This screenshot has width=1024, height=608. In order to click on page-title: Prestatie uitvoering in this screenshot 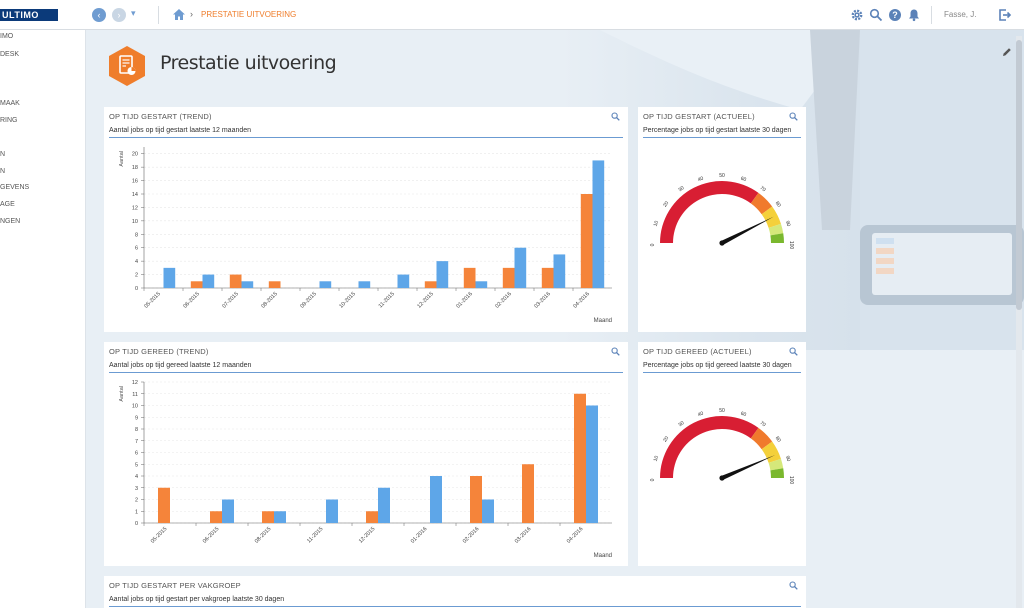, I will do `click(248, 63)`.